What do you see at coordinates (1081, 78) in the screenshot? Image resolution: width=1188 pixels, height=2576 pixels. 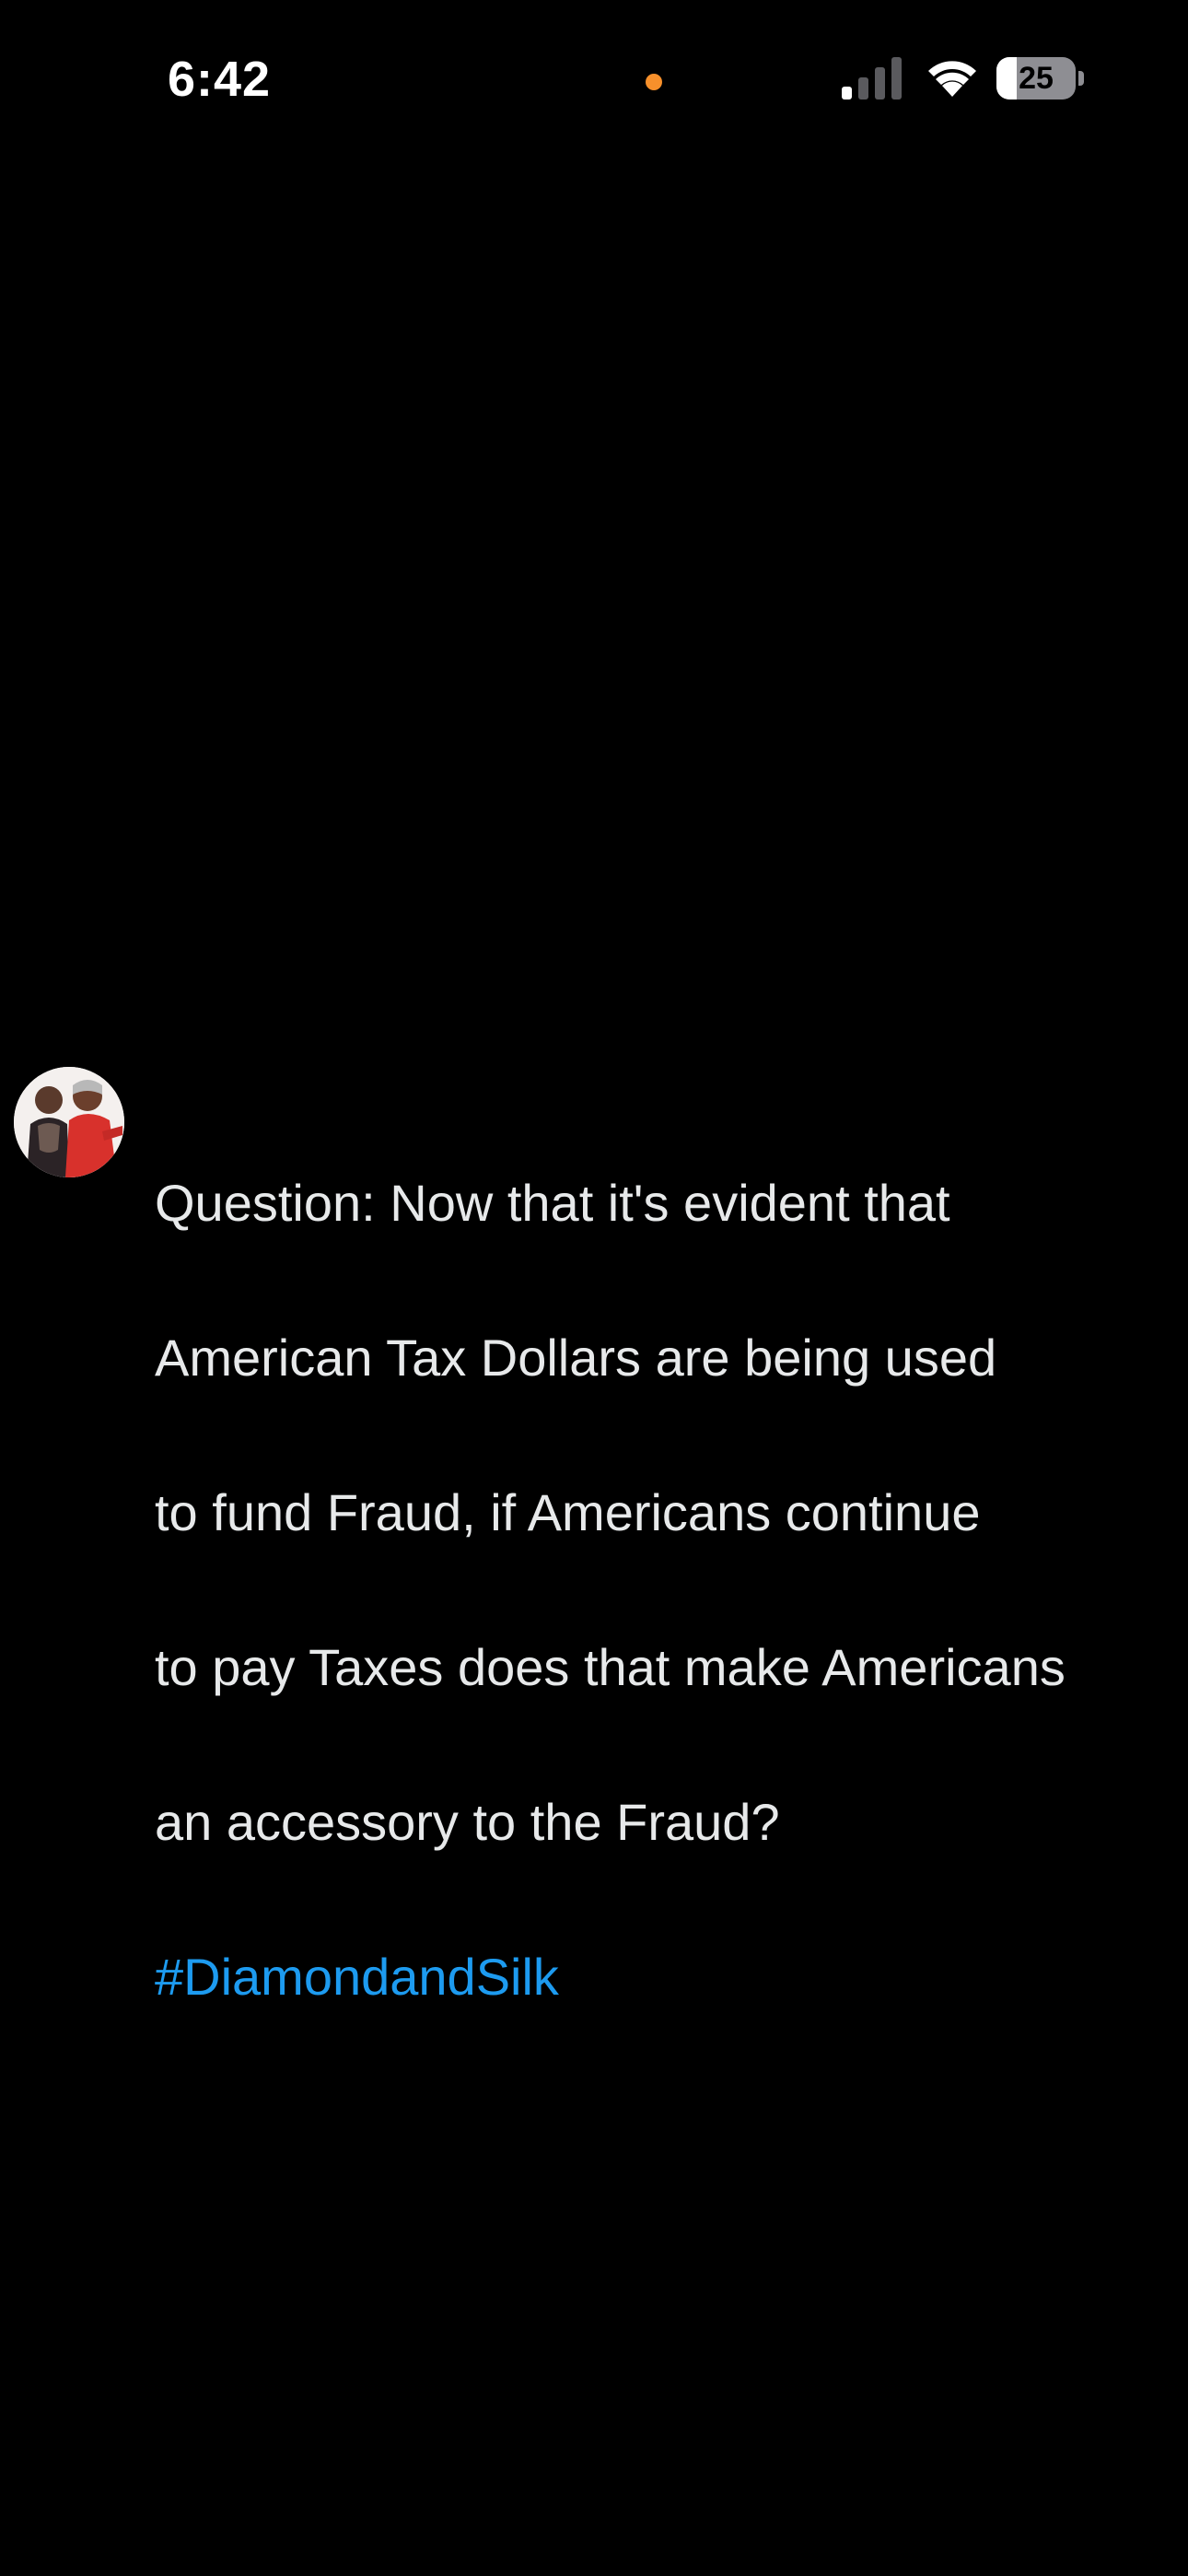 I see `battery-cap` at bounding box center [1081, 78].